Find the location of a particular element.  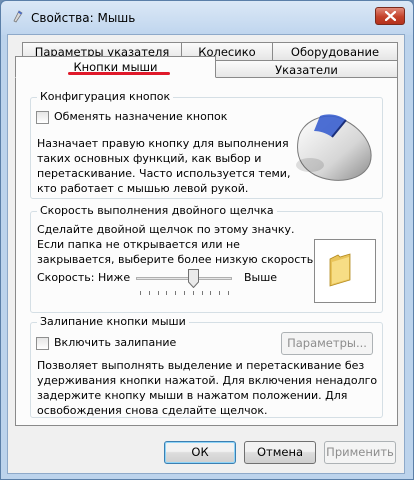

mouse-image is located at coordinates (334, 147).